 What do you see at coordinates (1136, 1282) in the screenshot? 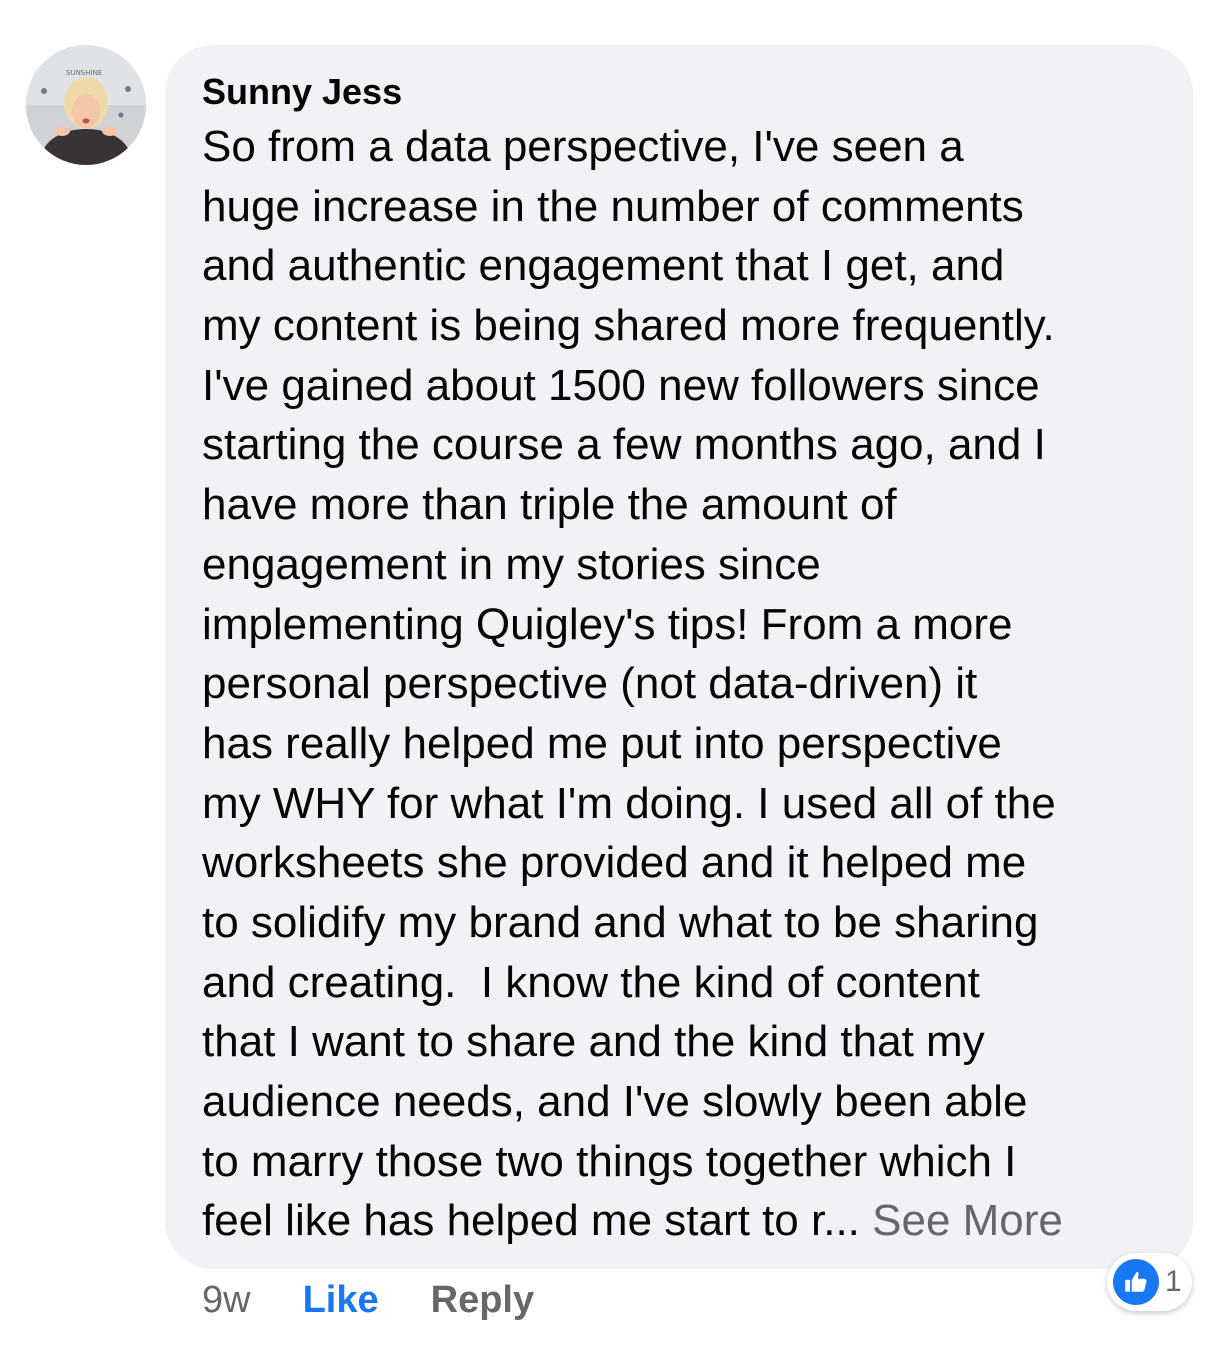
I see `thumbs-up-icon` at bounding box center [1136, 1282].